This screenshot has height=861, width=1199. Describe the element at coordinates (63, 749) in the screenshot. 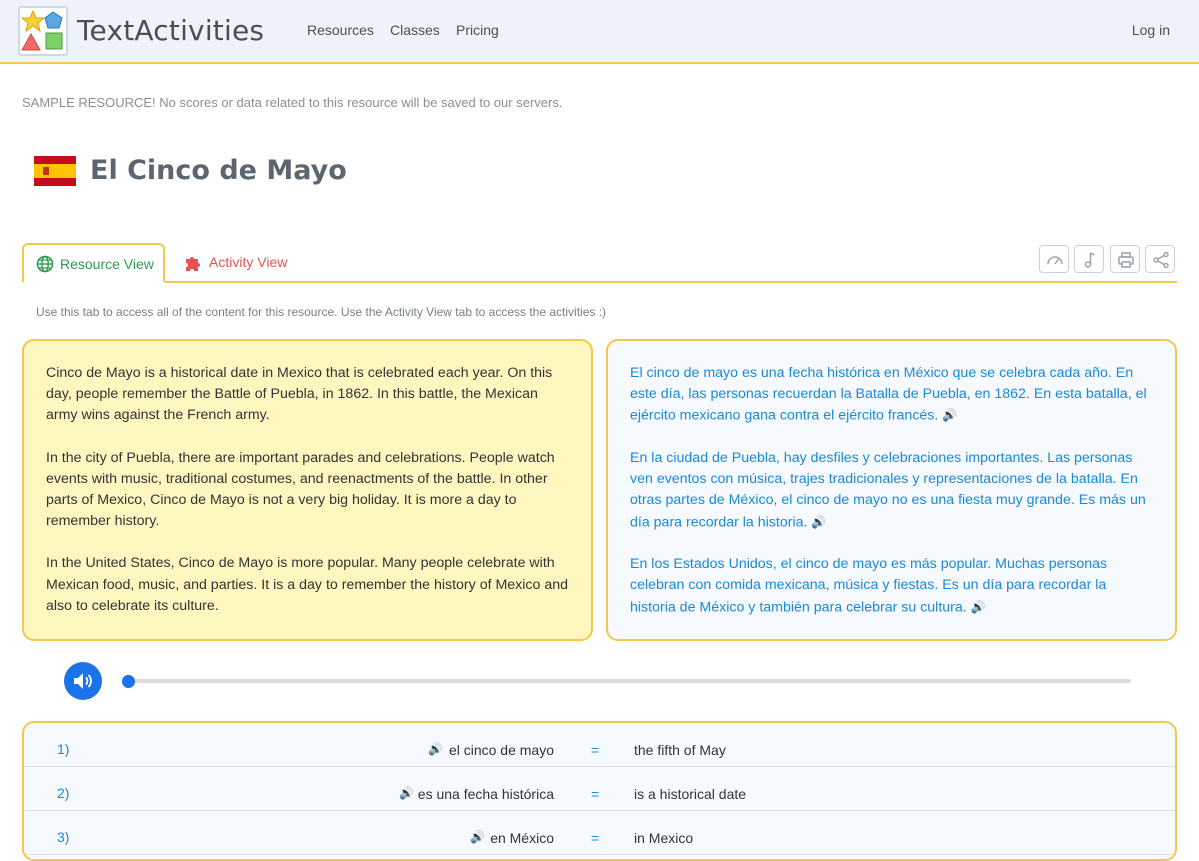

I see `vocab-number: 1)` at that location.